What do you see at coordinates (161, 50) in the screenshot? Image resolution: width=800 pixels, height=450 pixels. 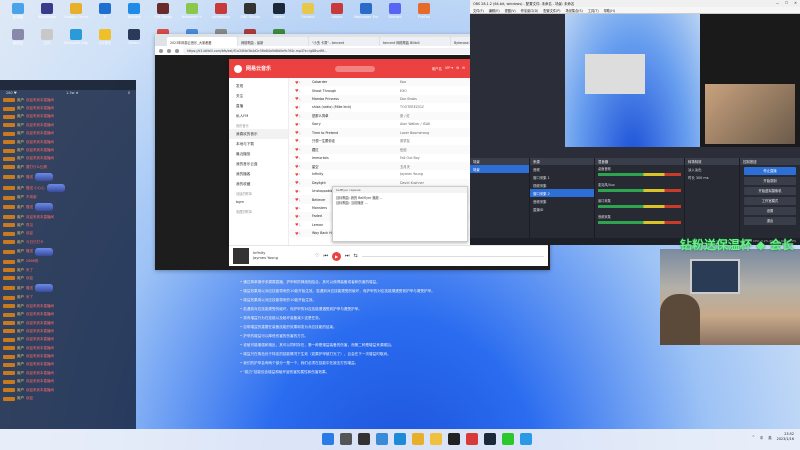 I see `back-icon` at bounding box center [161, 50].